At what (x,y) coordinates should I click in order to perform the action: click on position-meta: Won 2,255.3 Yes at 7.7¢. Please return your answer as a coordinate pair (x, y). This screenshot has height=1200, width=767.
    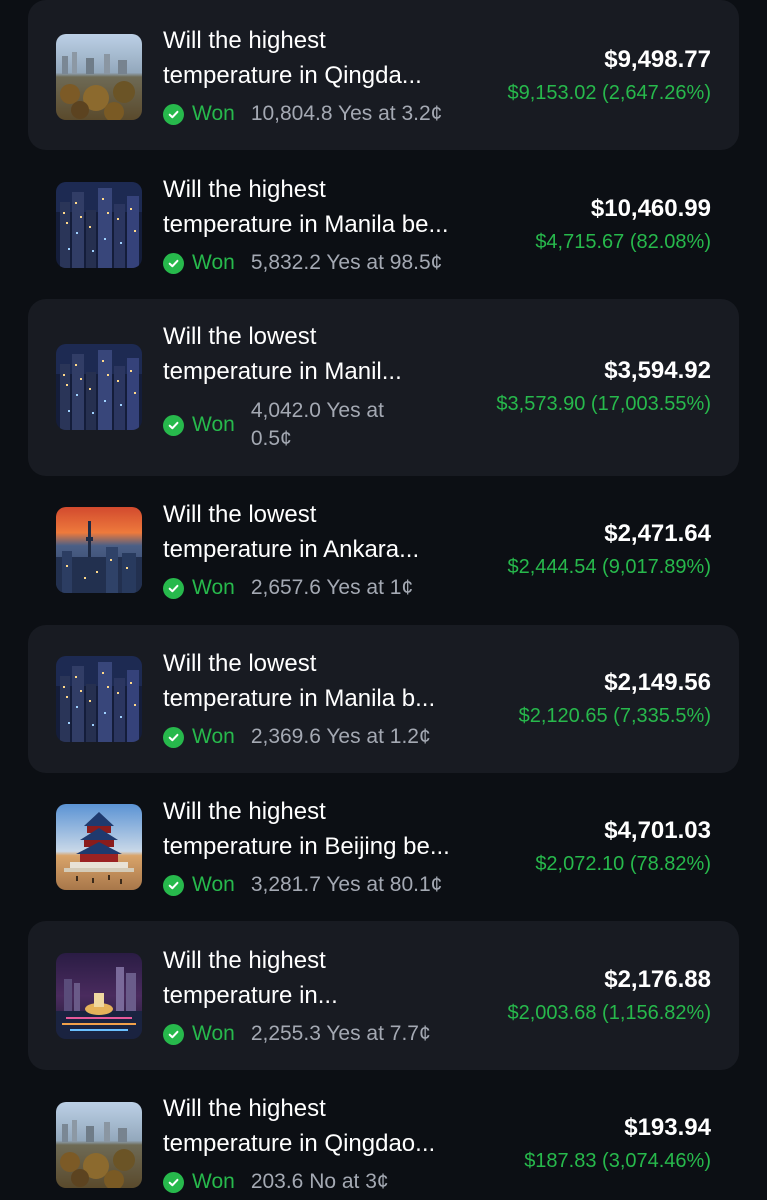
    Looking at the image, I should click on (297, 1034).